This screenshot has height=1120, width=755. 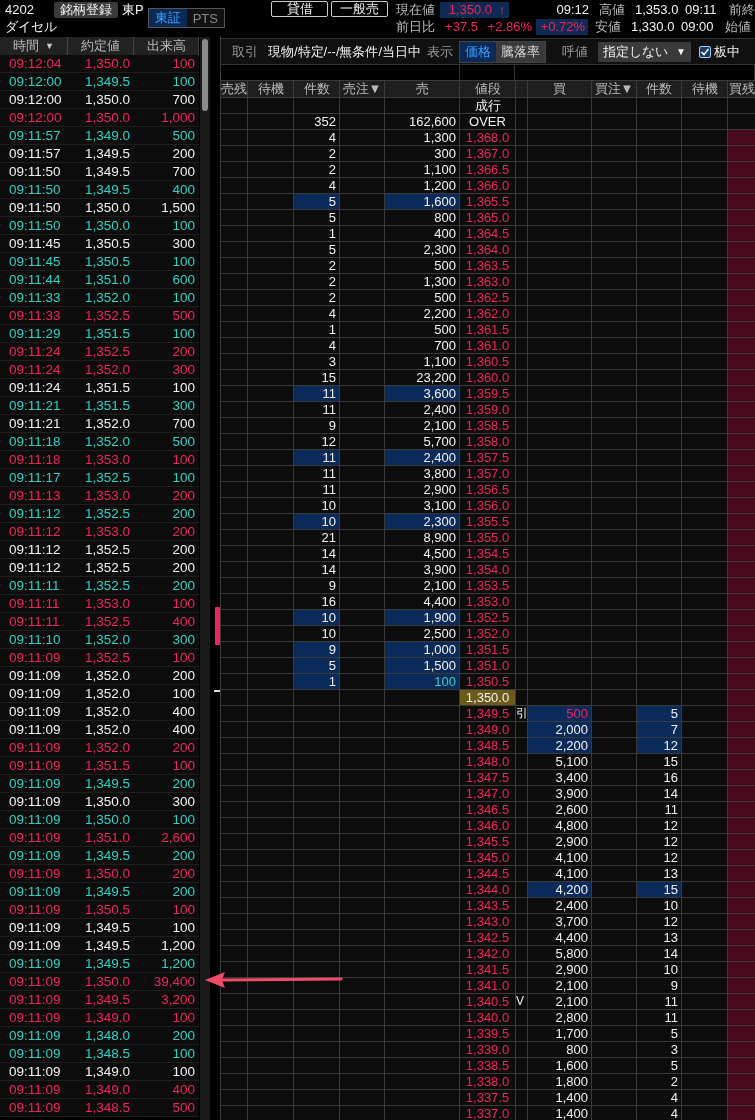 What do you see at coordinates (644, 51) in the screenshot?
I see `tick-select: 指定しない ▼` at bounding box center [644, 51].